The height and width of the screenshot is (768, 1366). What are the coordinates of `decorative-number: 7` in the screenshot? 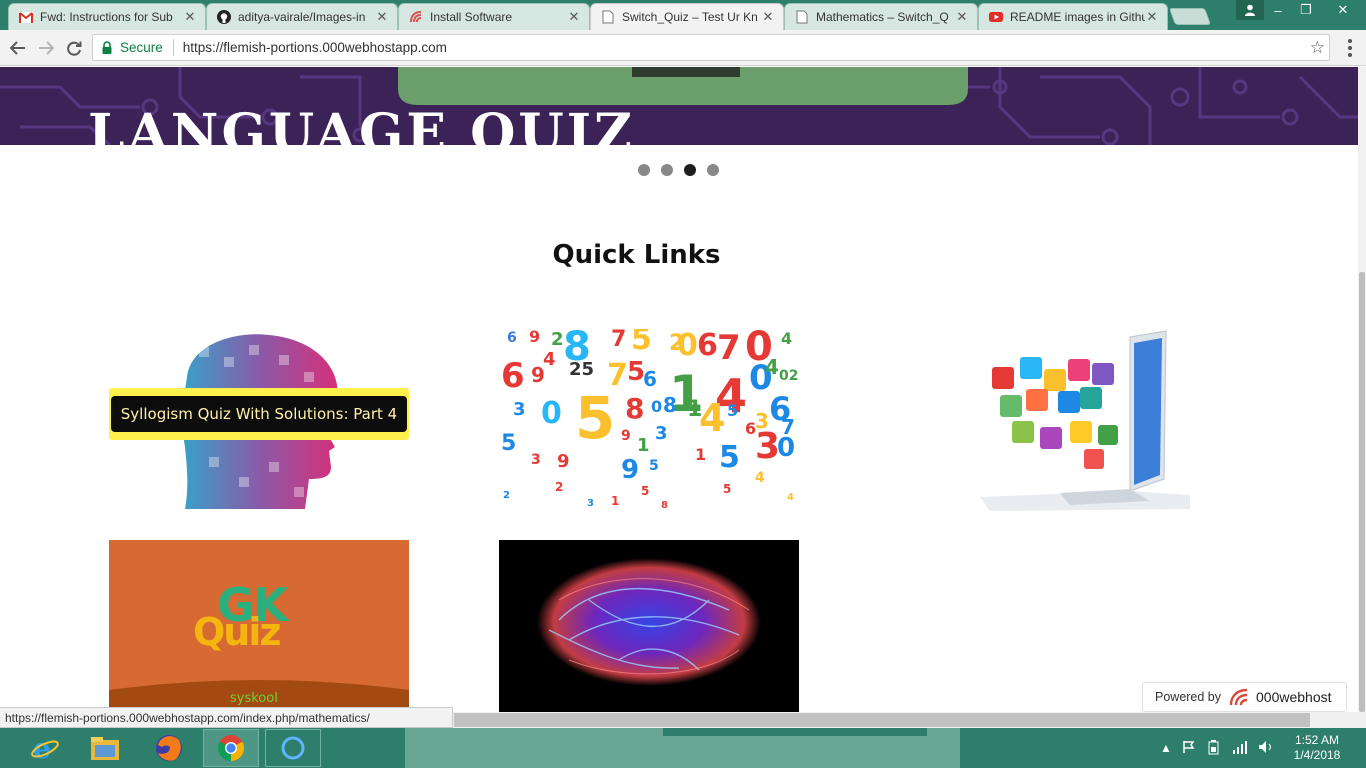 It's located at (619, 340).